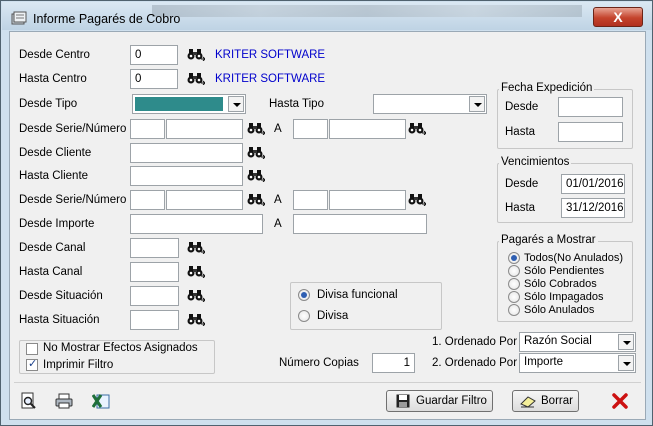 This screenshot has height=426, width=653. What do you see at coordinates (393, 363) in the screenshot?
I see `numero-copias-input: 1` at bounding box center [393, 363].